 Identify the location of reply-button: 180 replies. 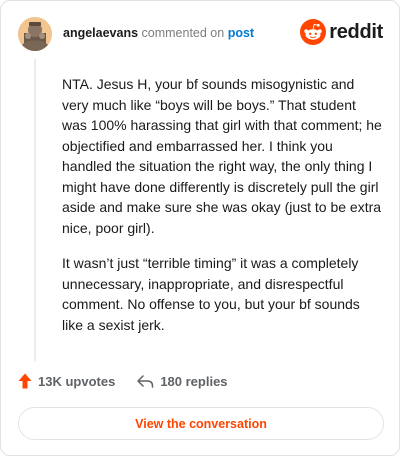
(182, 381).